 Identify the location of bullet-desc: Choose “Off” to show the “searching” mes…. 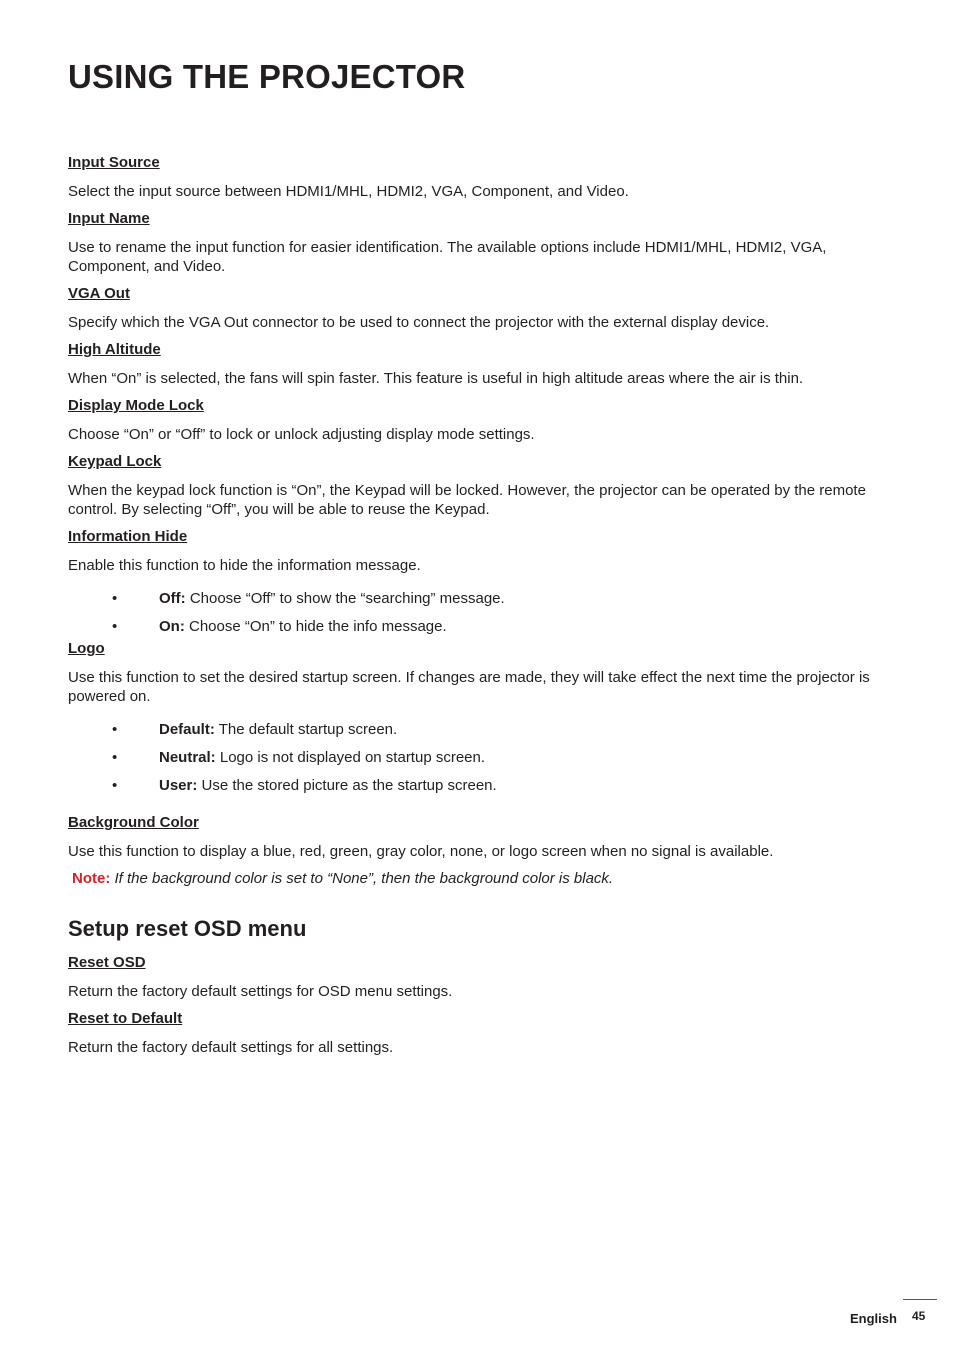
(345, 598).